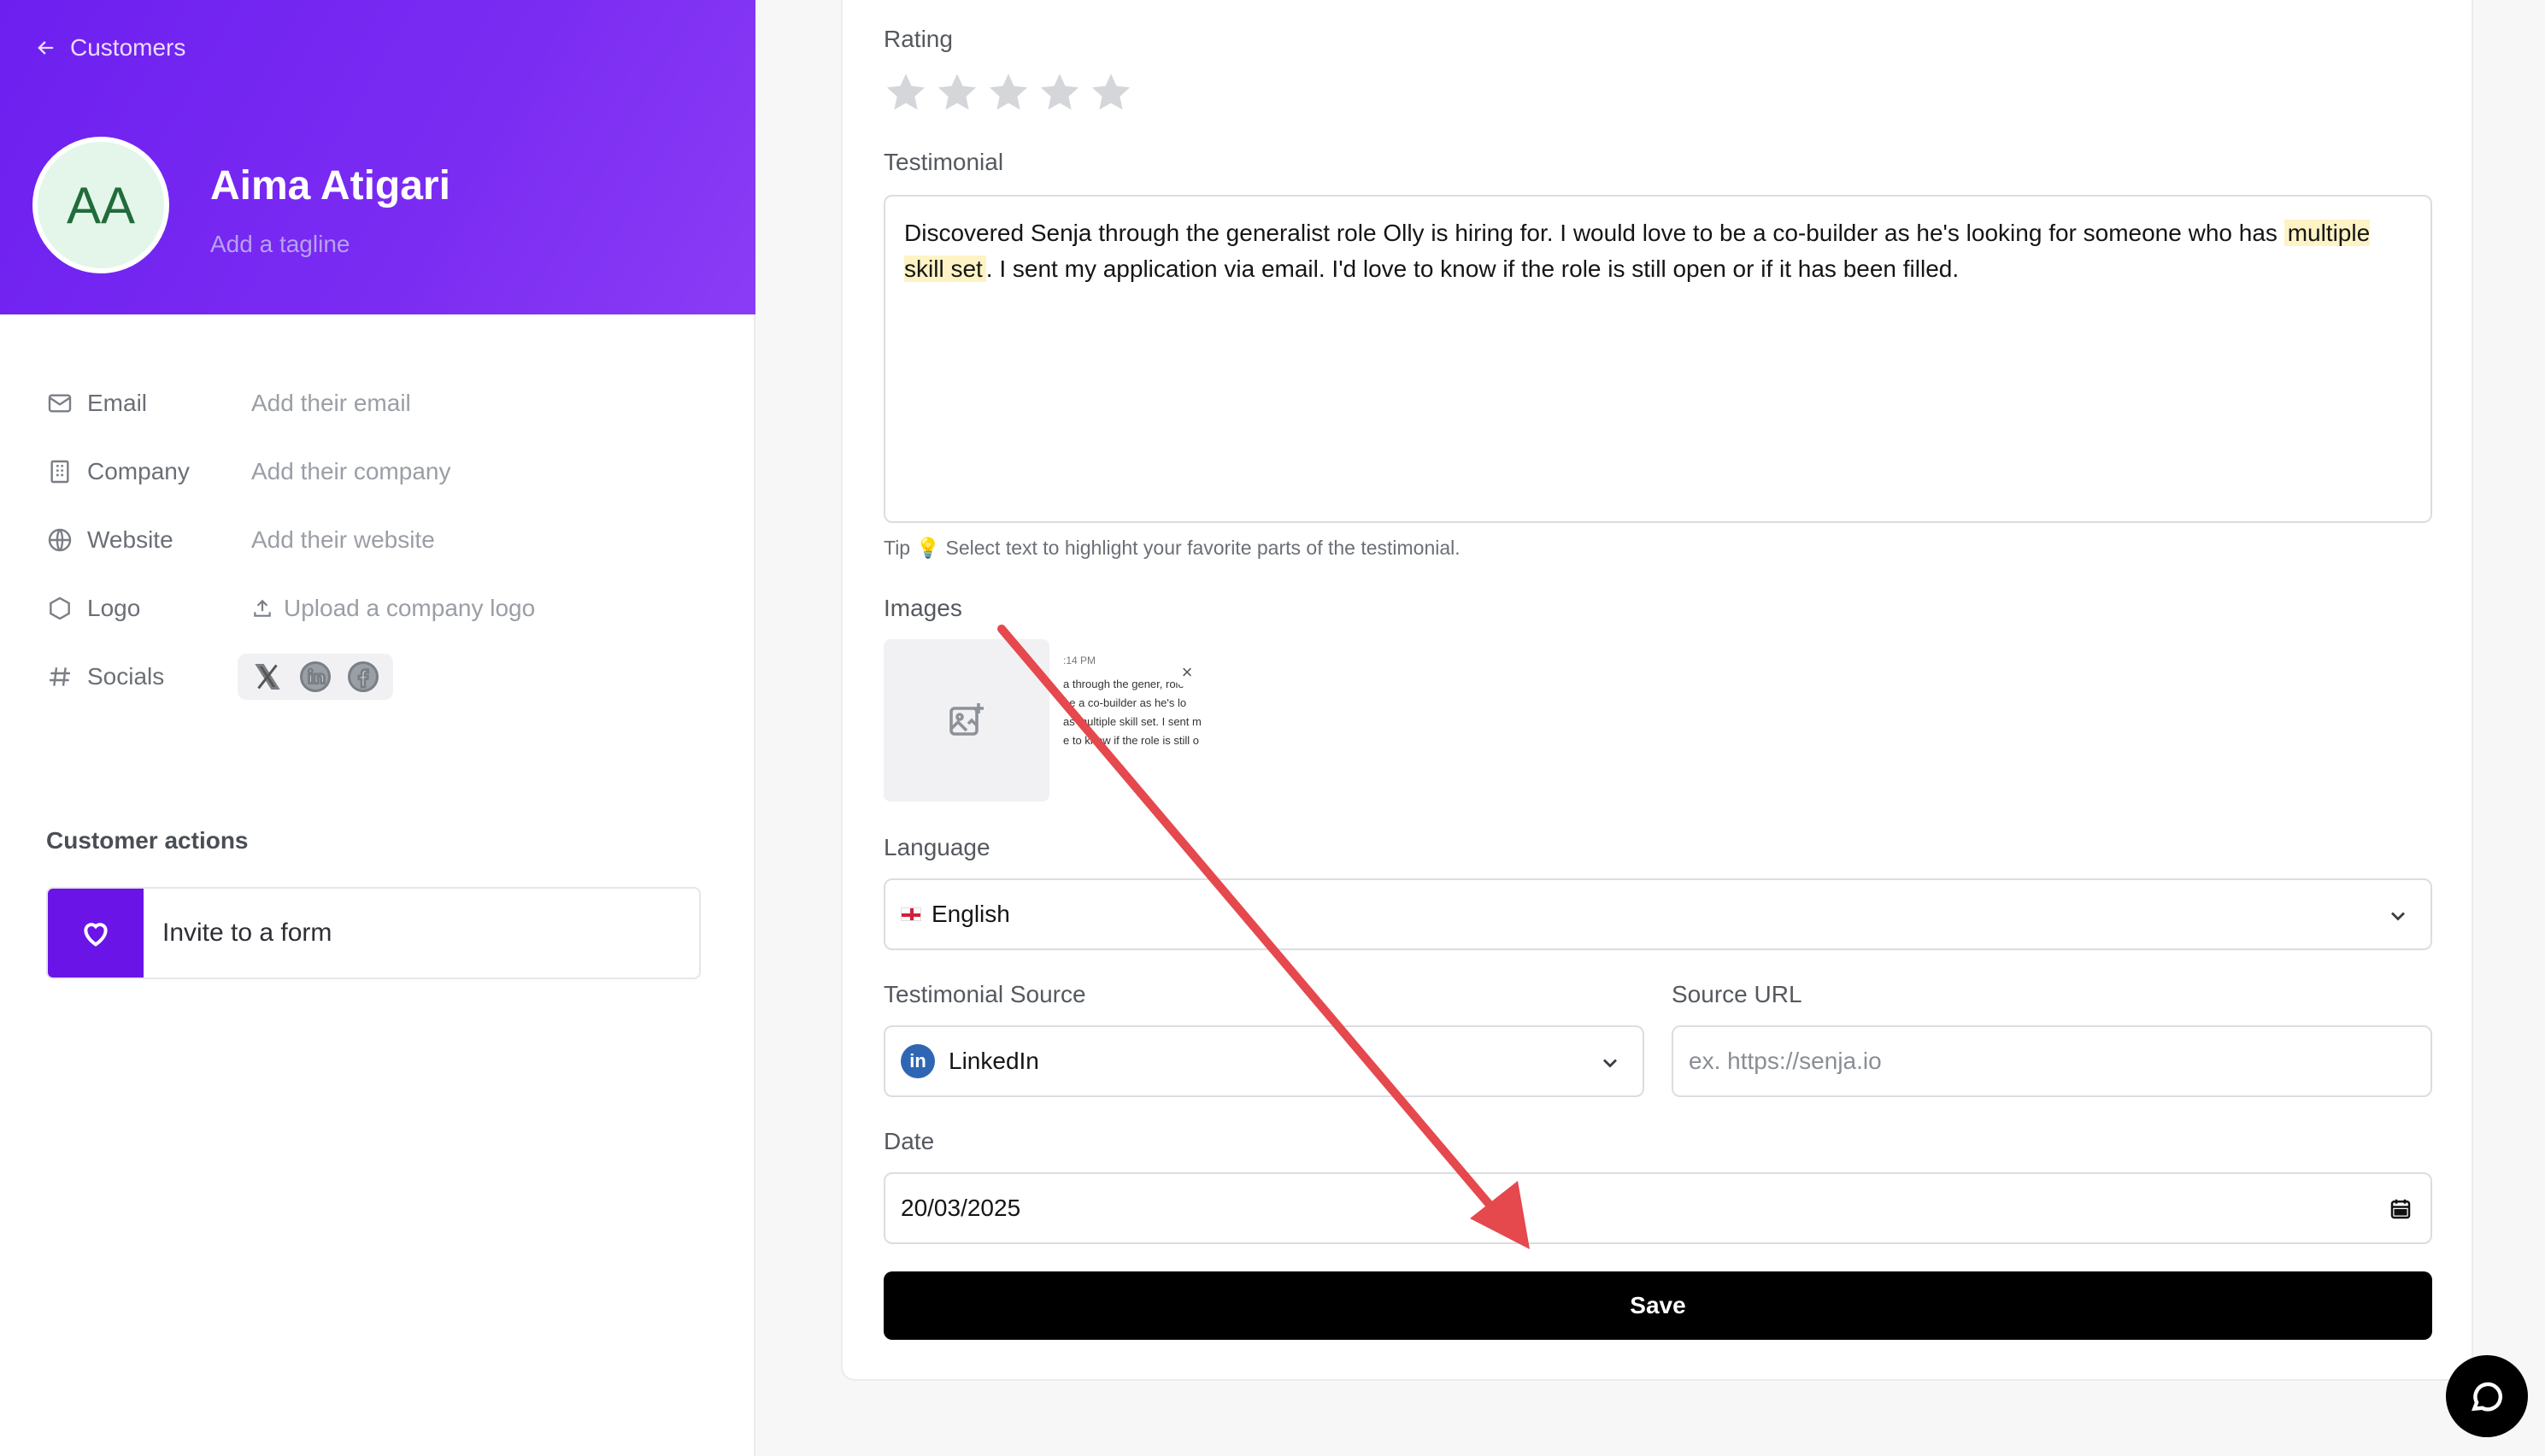 This screenshot has height=1456, width=2545. I want to click on back-label: Customers, so click(128, 47).